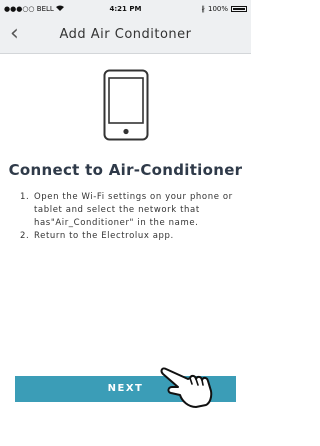 This screenshot has height=446, width=320. I want to click on step-number: 1., so click(25, 197).